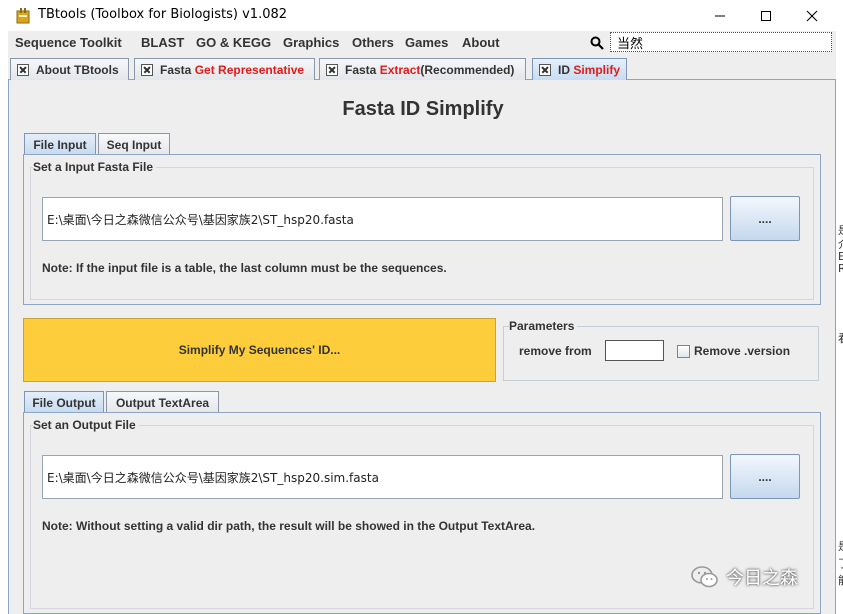 The height and width of the screenshot is (614, 843). Describe the element at coordinates (382, 477) in the screenshot. I see `output-path-field: E:\桌面\今日之森微信公众号\基因家族2\ST_hsp20.sim.fasta` at that location.